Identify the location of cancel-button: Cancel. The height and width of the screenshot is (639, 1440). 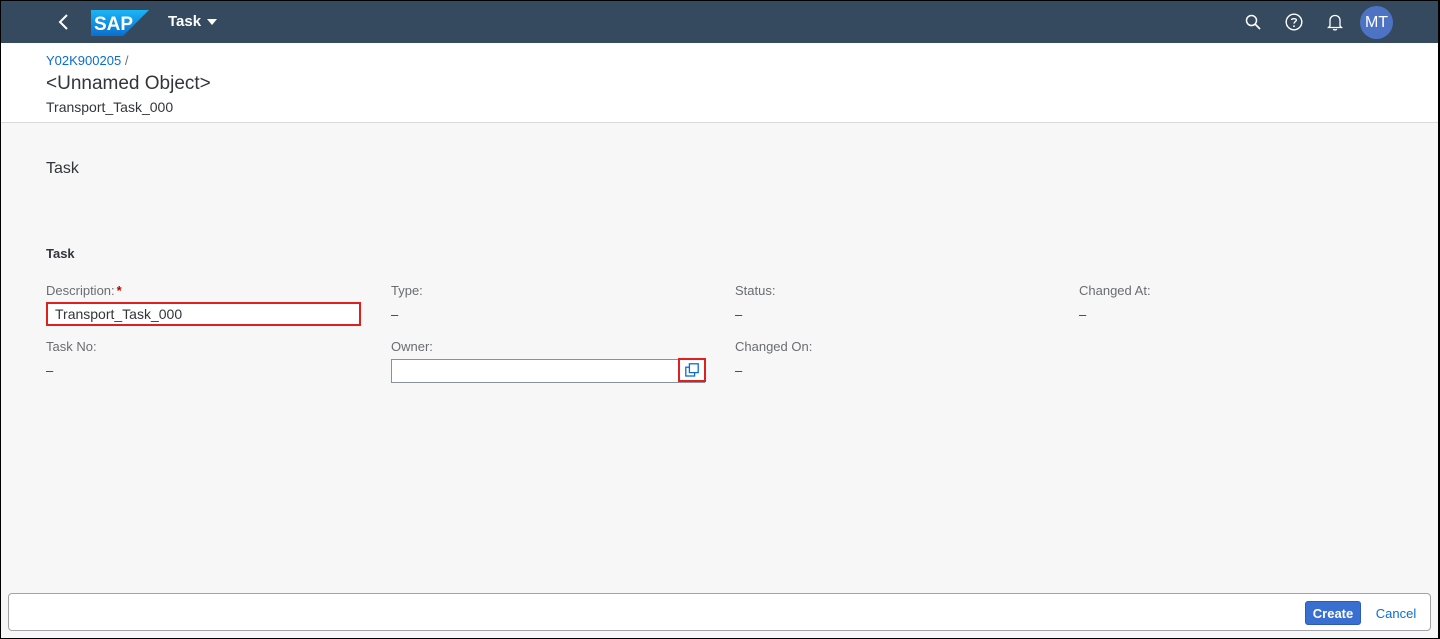
(1396, 613).